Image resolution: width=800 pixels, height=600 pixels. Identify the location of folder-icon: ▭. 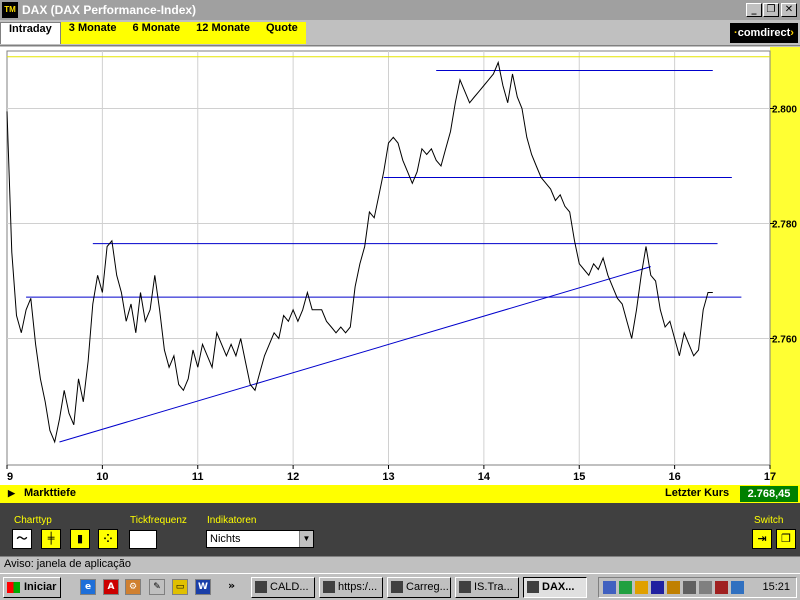
(180, 587).